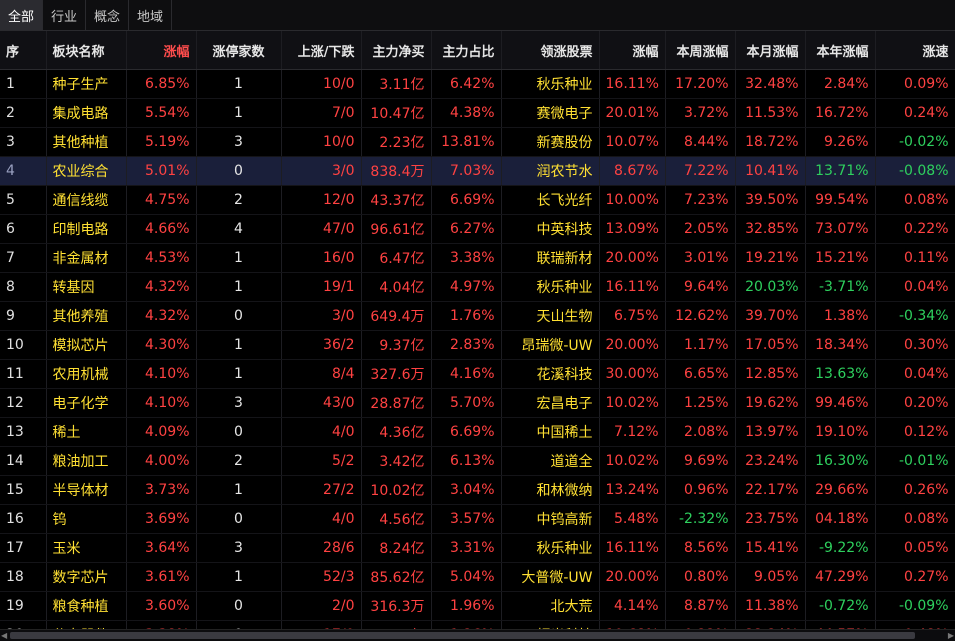  Describe the element at coordinates (770, 316) in the screenshot. I see `month-change: 39.70%` at that location.